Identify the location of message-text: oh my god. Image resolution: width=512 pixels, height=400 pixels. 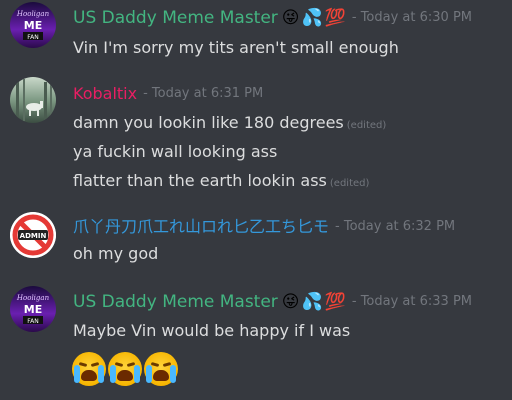
(115, 254).